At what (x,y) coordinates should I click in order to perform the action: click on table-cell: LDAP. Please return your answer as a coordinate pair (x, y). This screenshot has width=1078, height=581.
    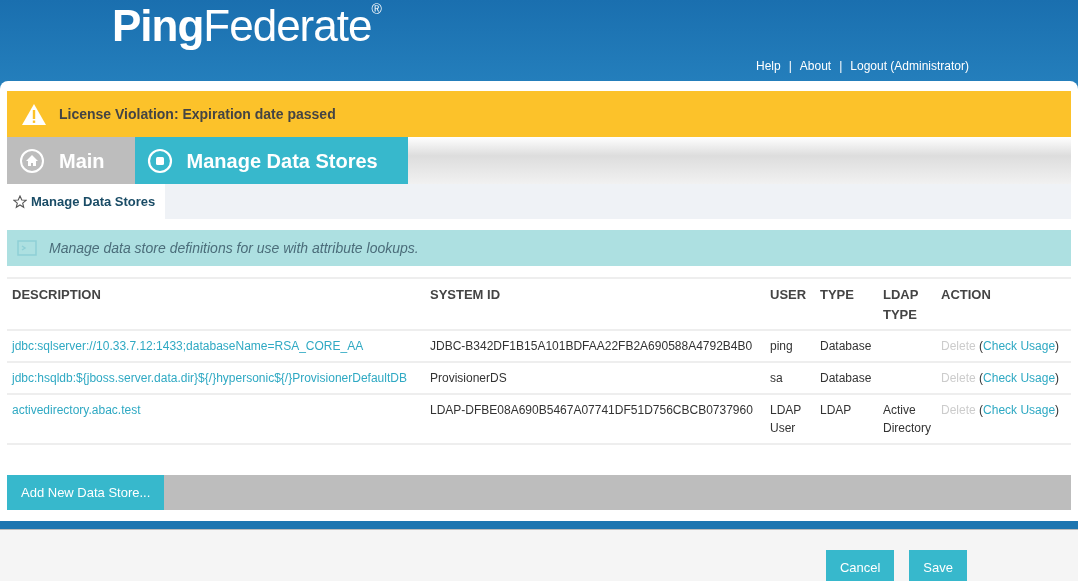
    Looking at the image, I should click on (846, 419).